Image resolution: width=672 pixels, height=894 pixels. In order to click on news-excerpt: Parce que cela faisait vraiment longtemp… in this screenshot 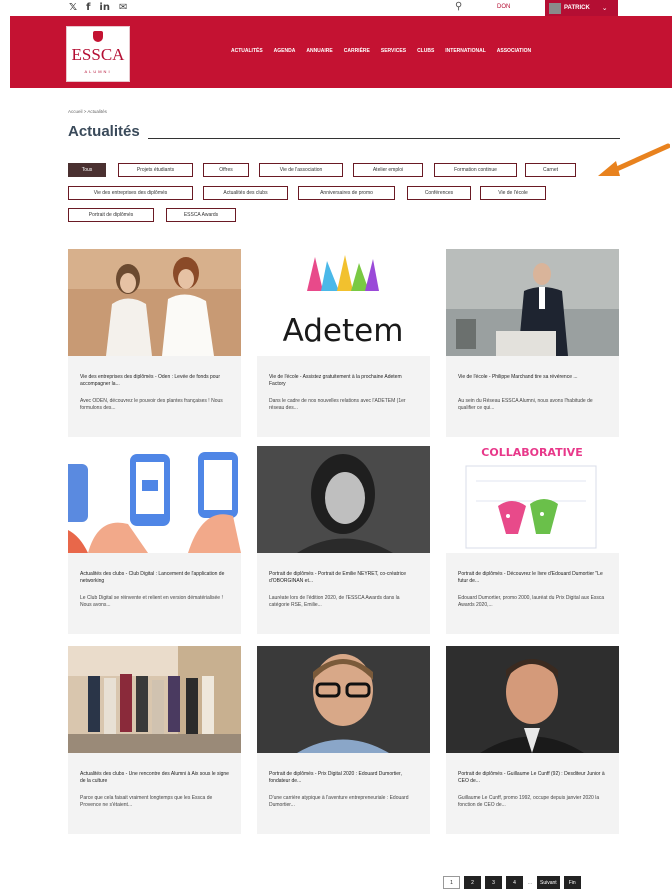, I will do `click(146, 801)`.